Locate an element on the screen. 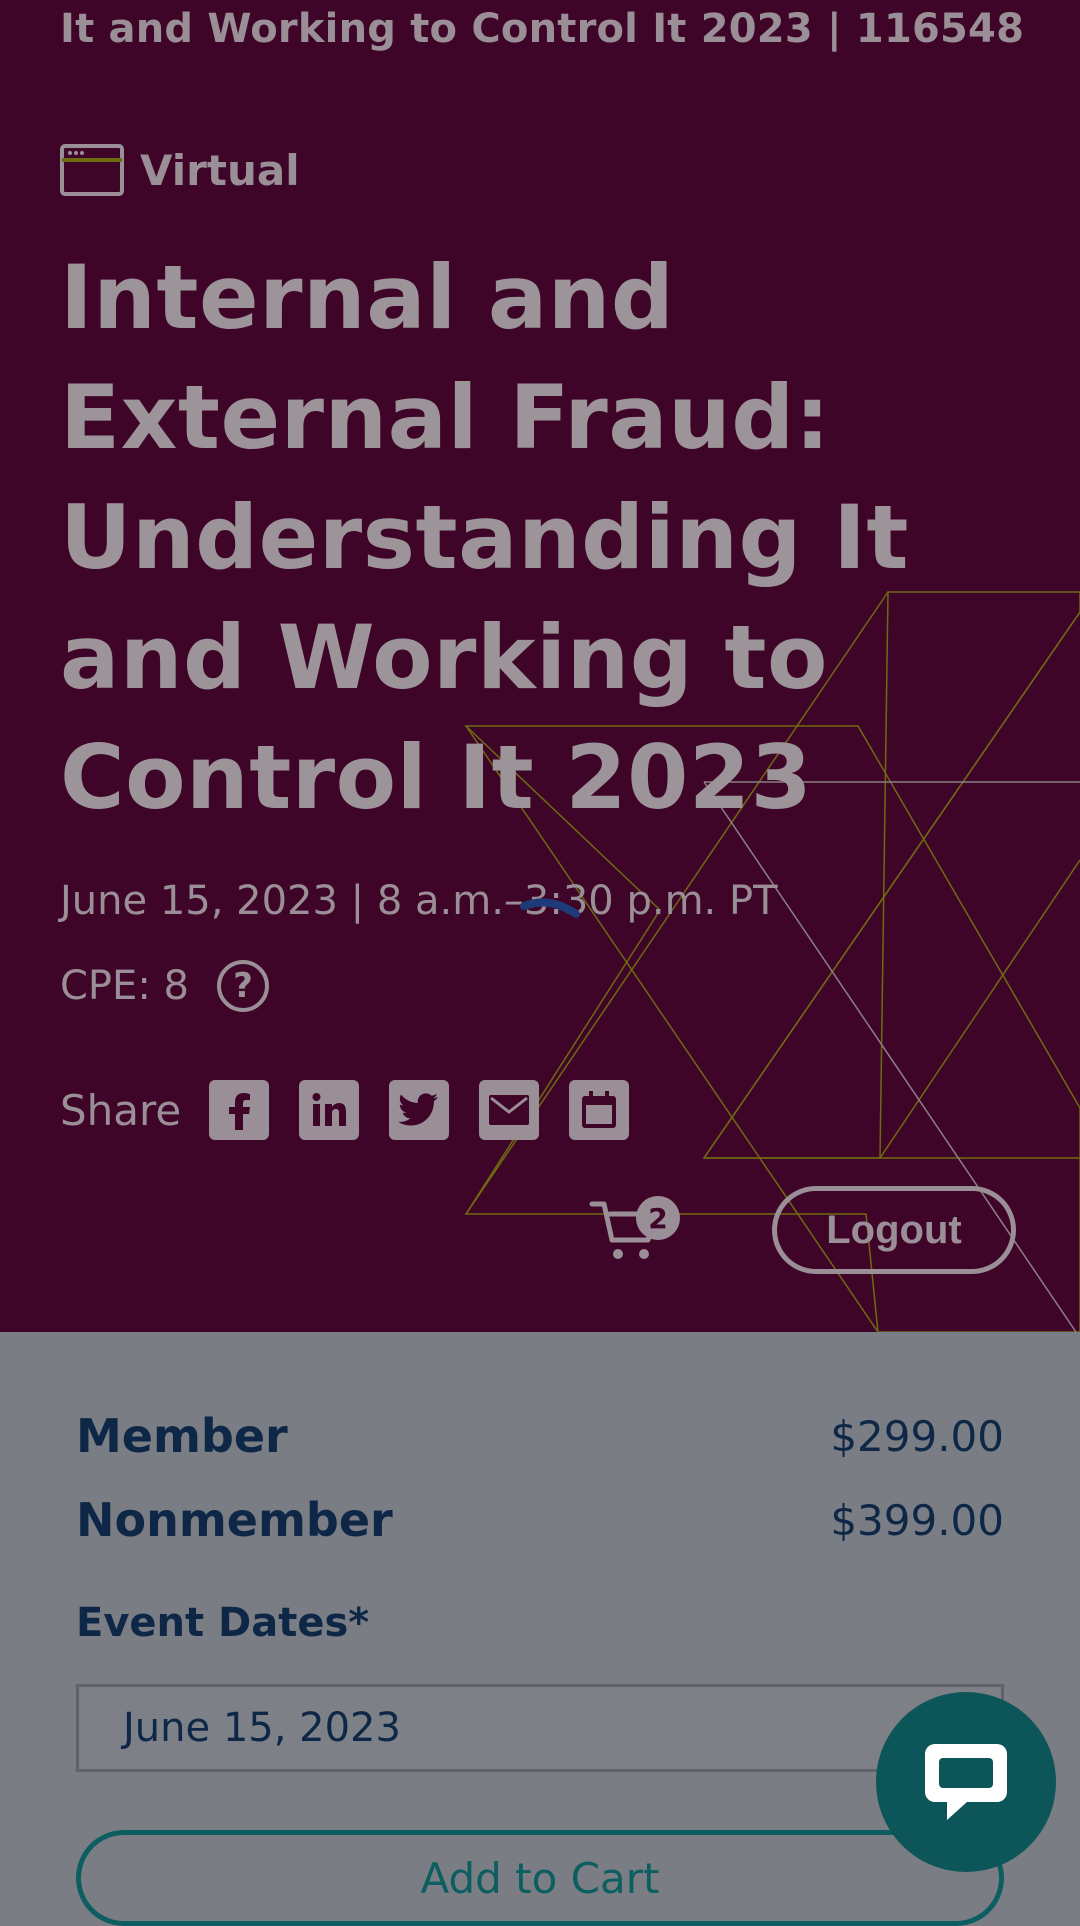 The image size is (1080, 1926). price-value: $299.00 is located at coordinates (917, 1436).